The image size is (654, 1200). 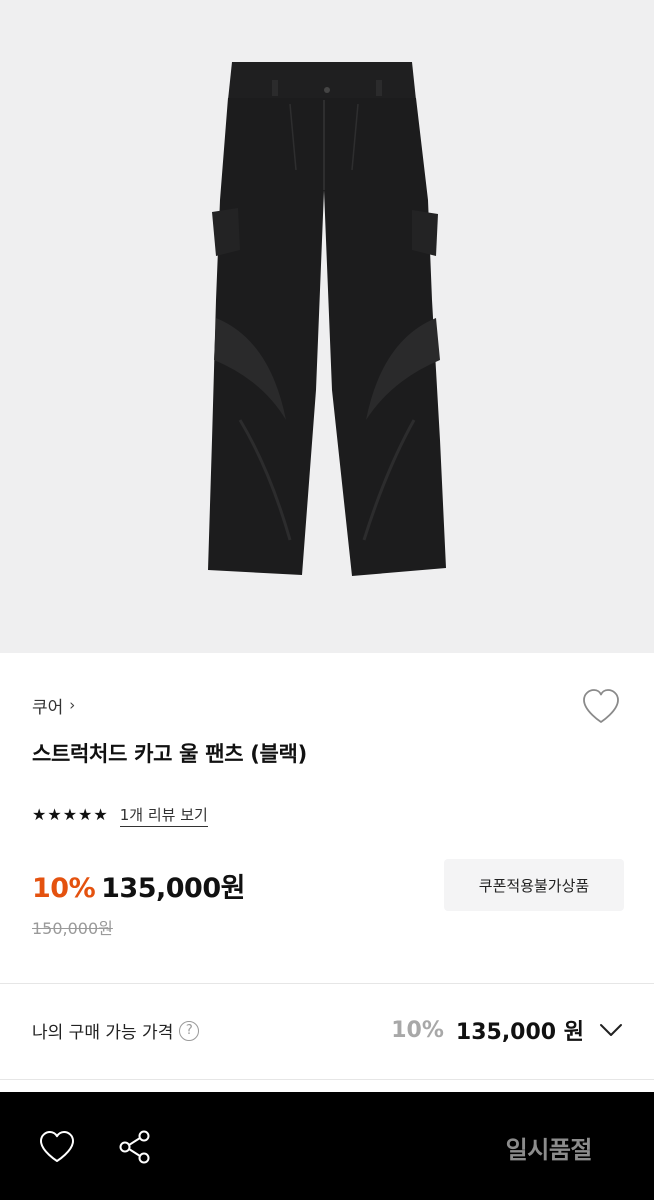 I want to click on heart-outline-icon, so click(x=601, y=707).